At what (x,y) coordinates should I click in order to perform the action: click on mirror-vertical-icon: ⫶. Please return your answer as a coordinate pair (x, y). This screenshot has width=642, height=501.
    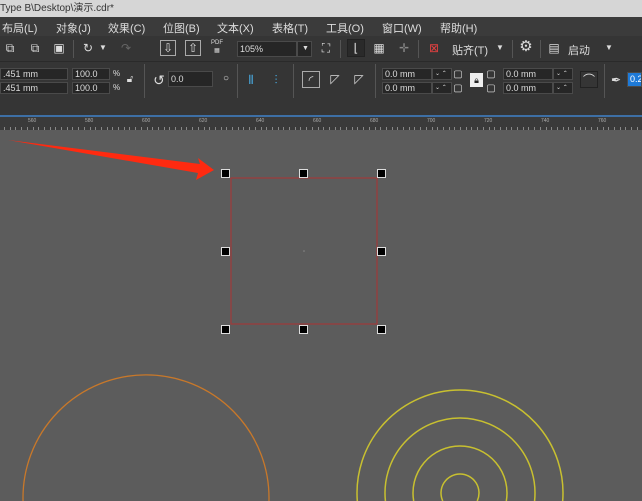
    Looking at the image, I should click on (276, 80).